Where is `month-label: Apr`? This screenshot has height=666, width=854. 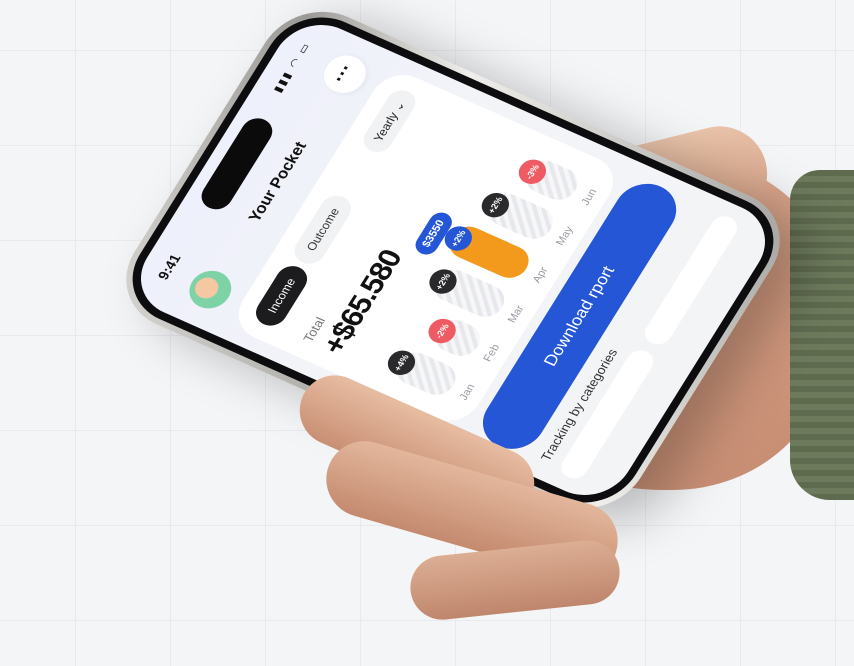
month-label: Apr is located at coordinates (540, 275).